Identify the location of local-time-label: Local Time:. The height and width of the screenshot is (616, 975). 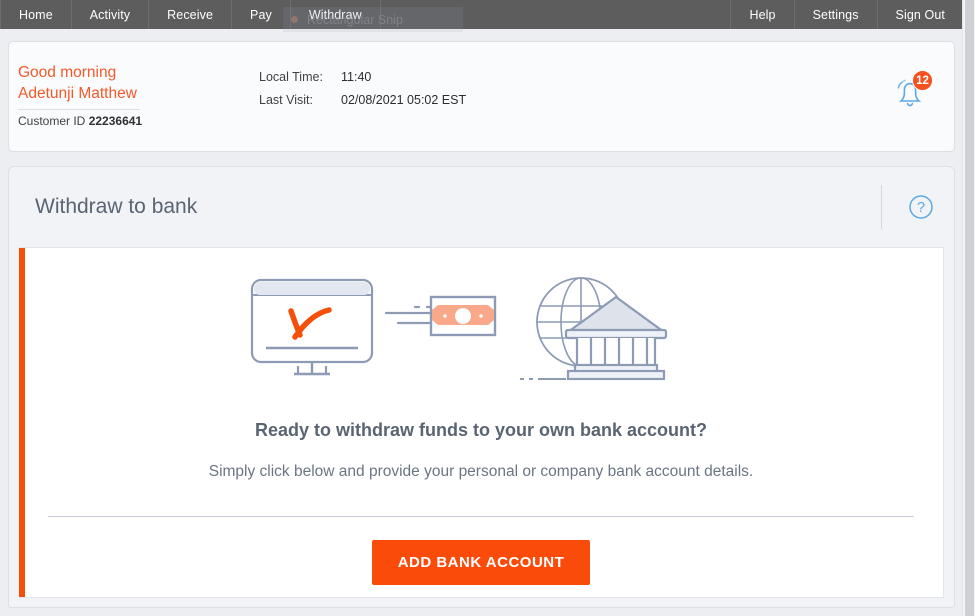
(291, 77).